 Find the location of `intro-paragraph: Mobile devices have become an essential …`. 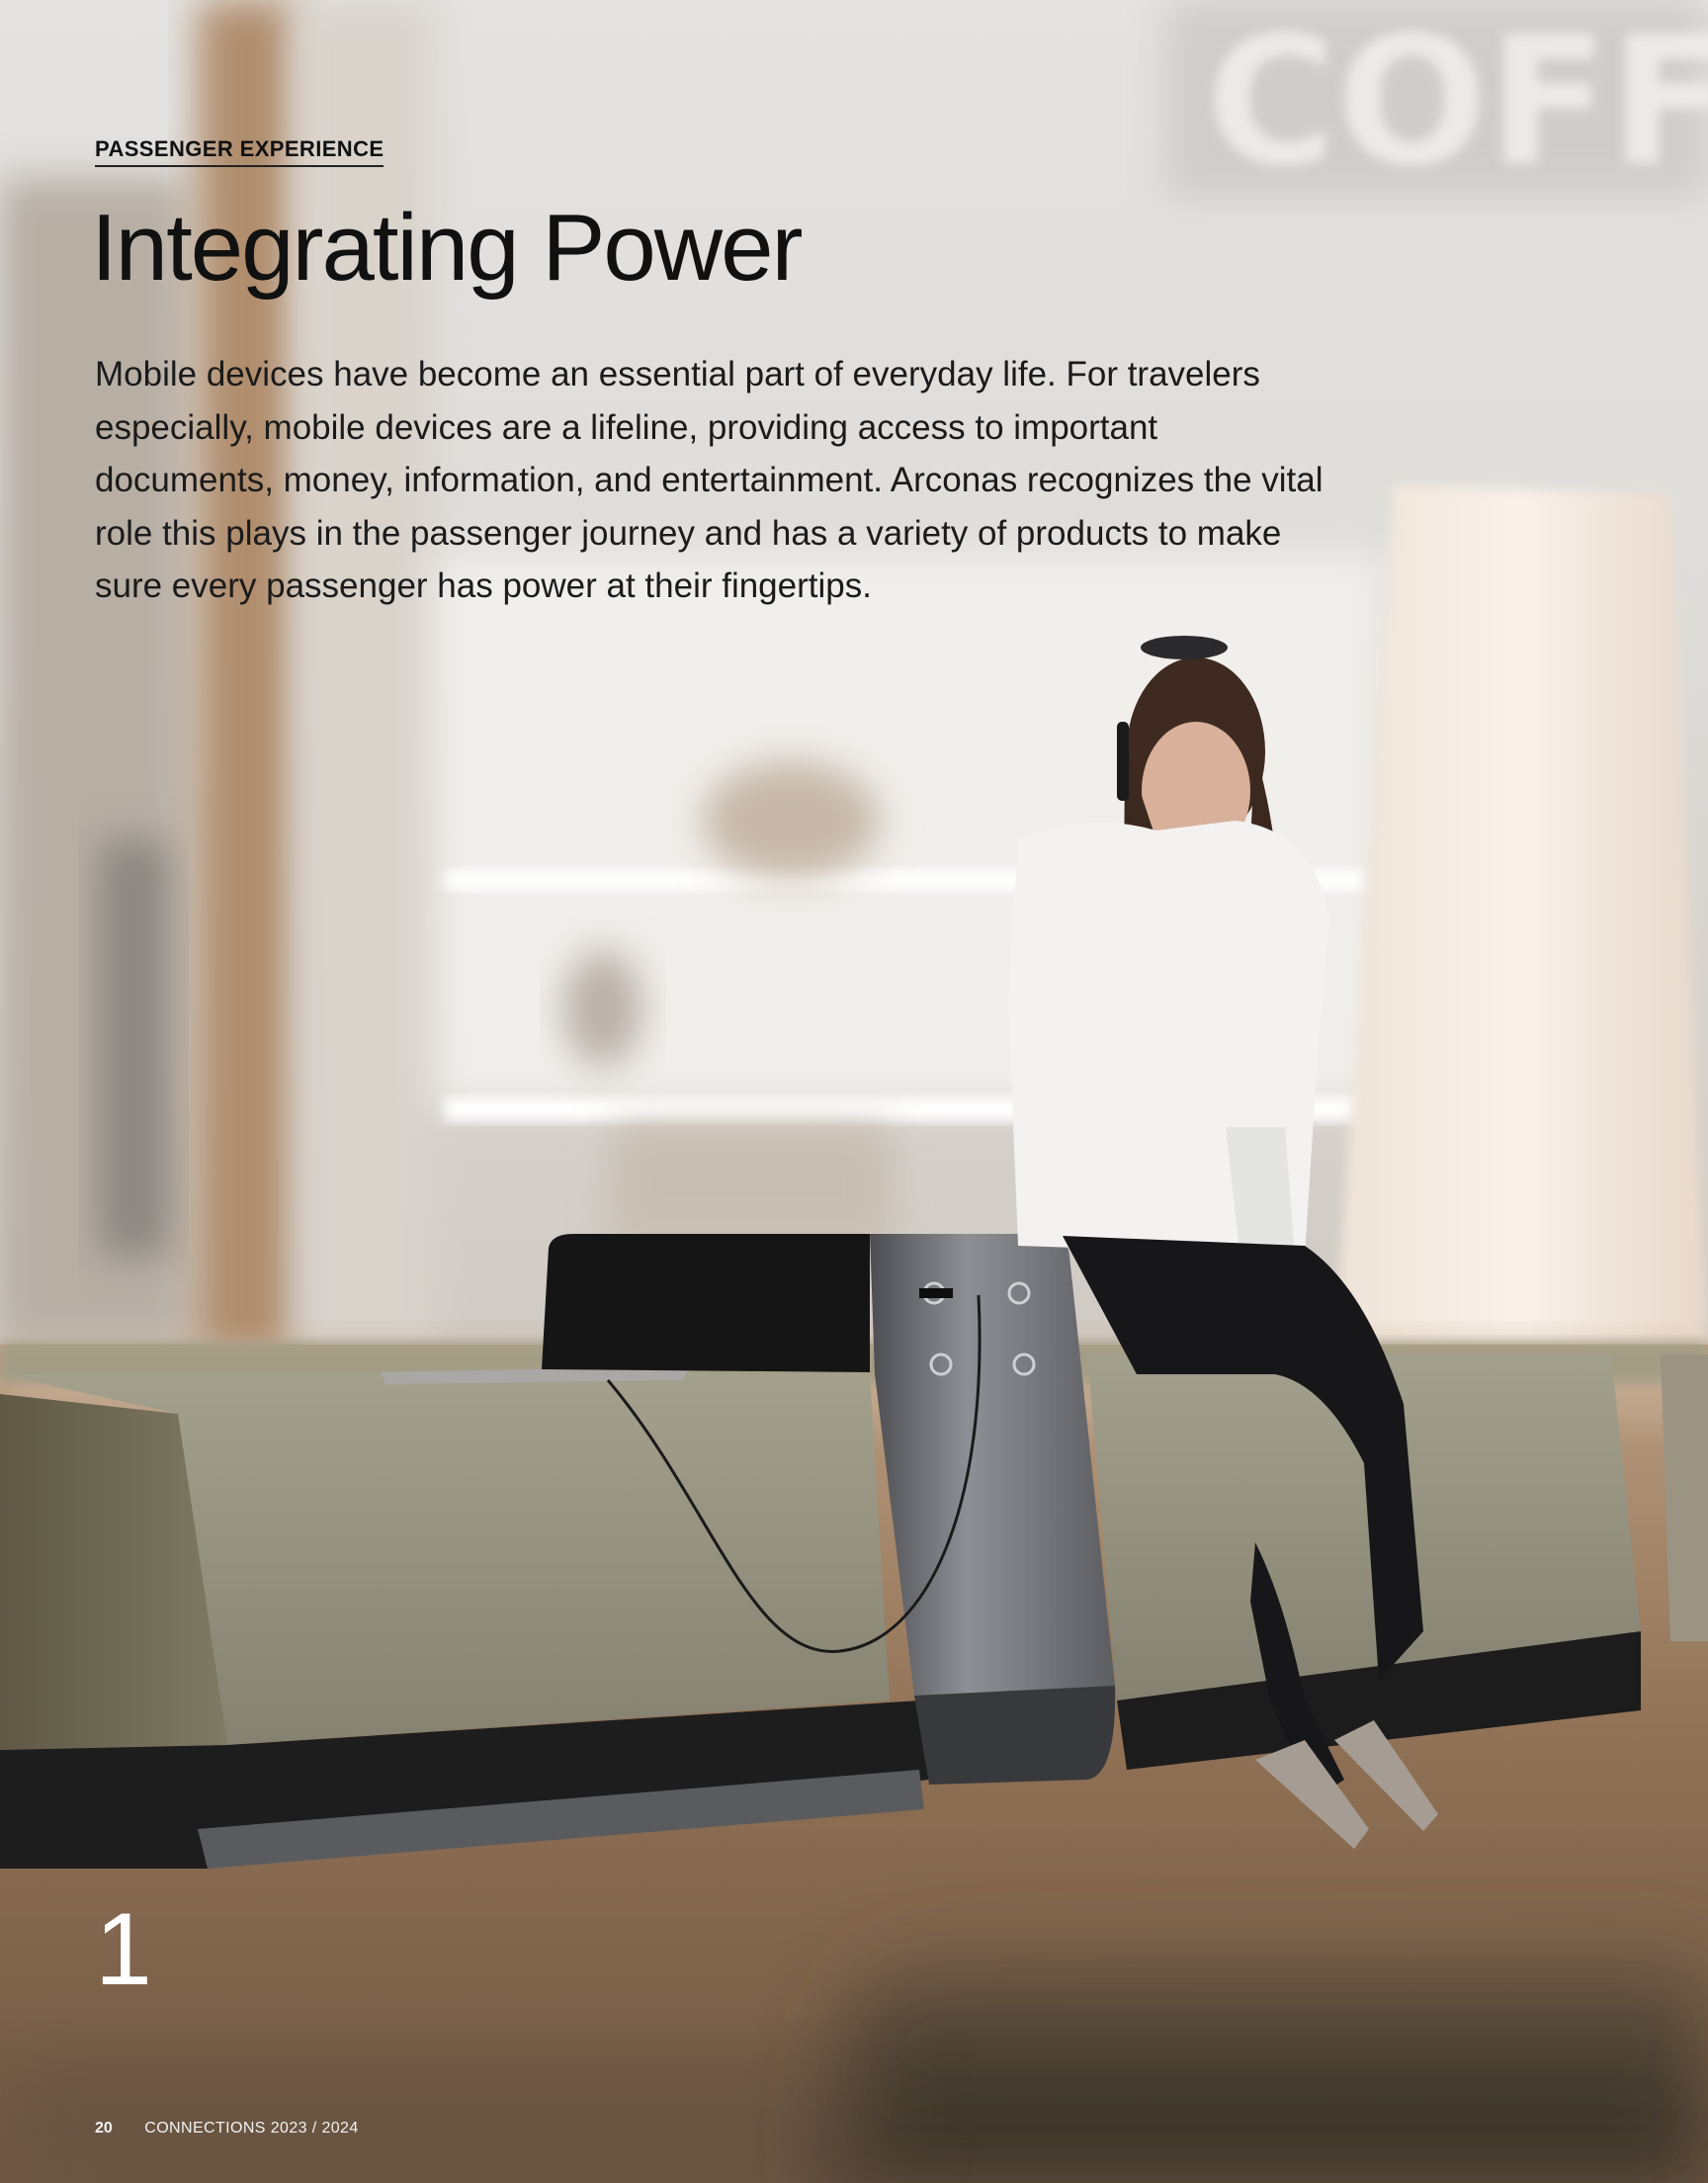

intro-paragraph: Mobile devices have become an essential … is located at coordinates (709, 480).